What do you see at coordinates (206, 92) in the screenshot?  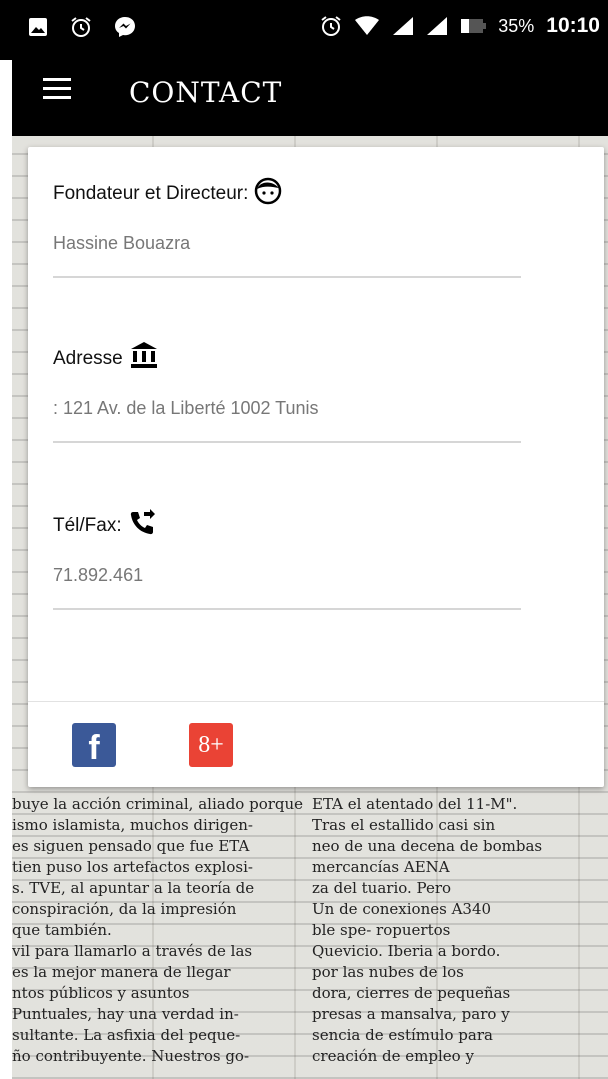 I see `page-title: CONTACT` at bounding box center [206, 92].